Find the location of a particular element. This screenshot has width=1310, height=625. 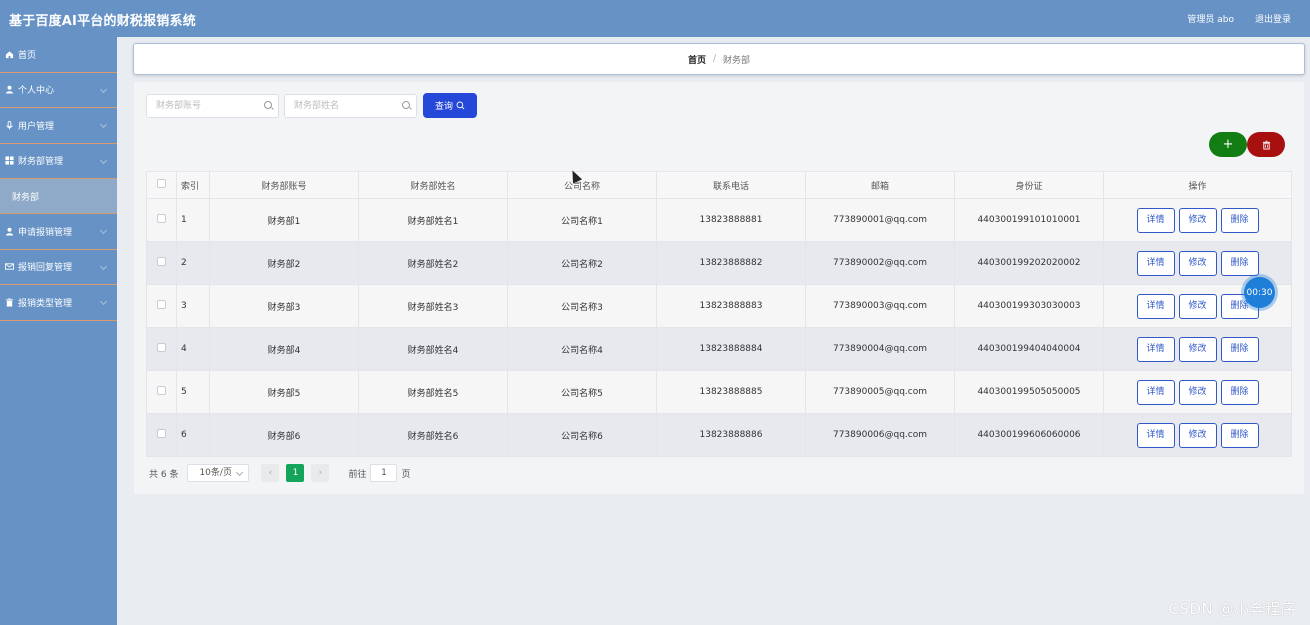

cell-account: 财务部3 is located at coordinates (284, 306).